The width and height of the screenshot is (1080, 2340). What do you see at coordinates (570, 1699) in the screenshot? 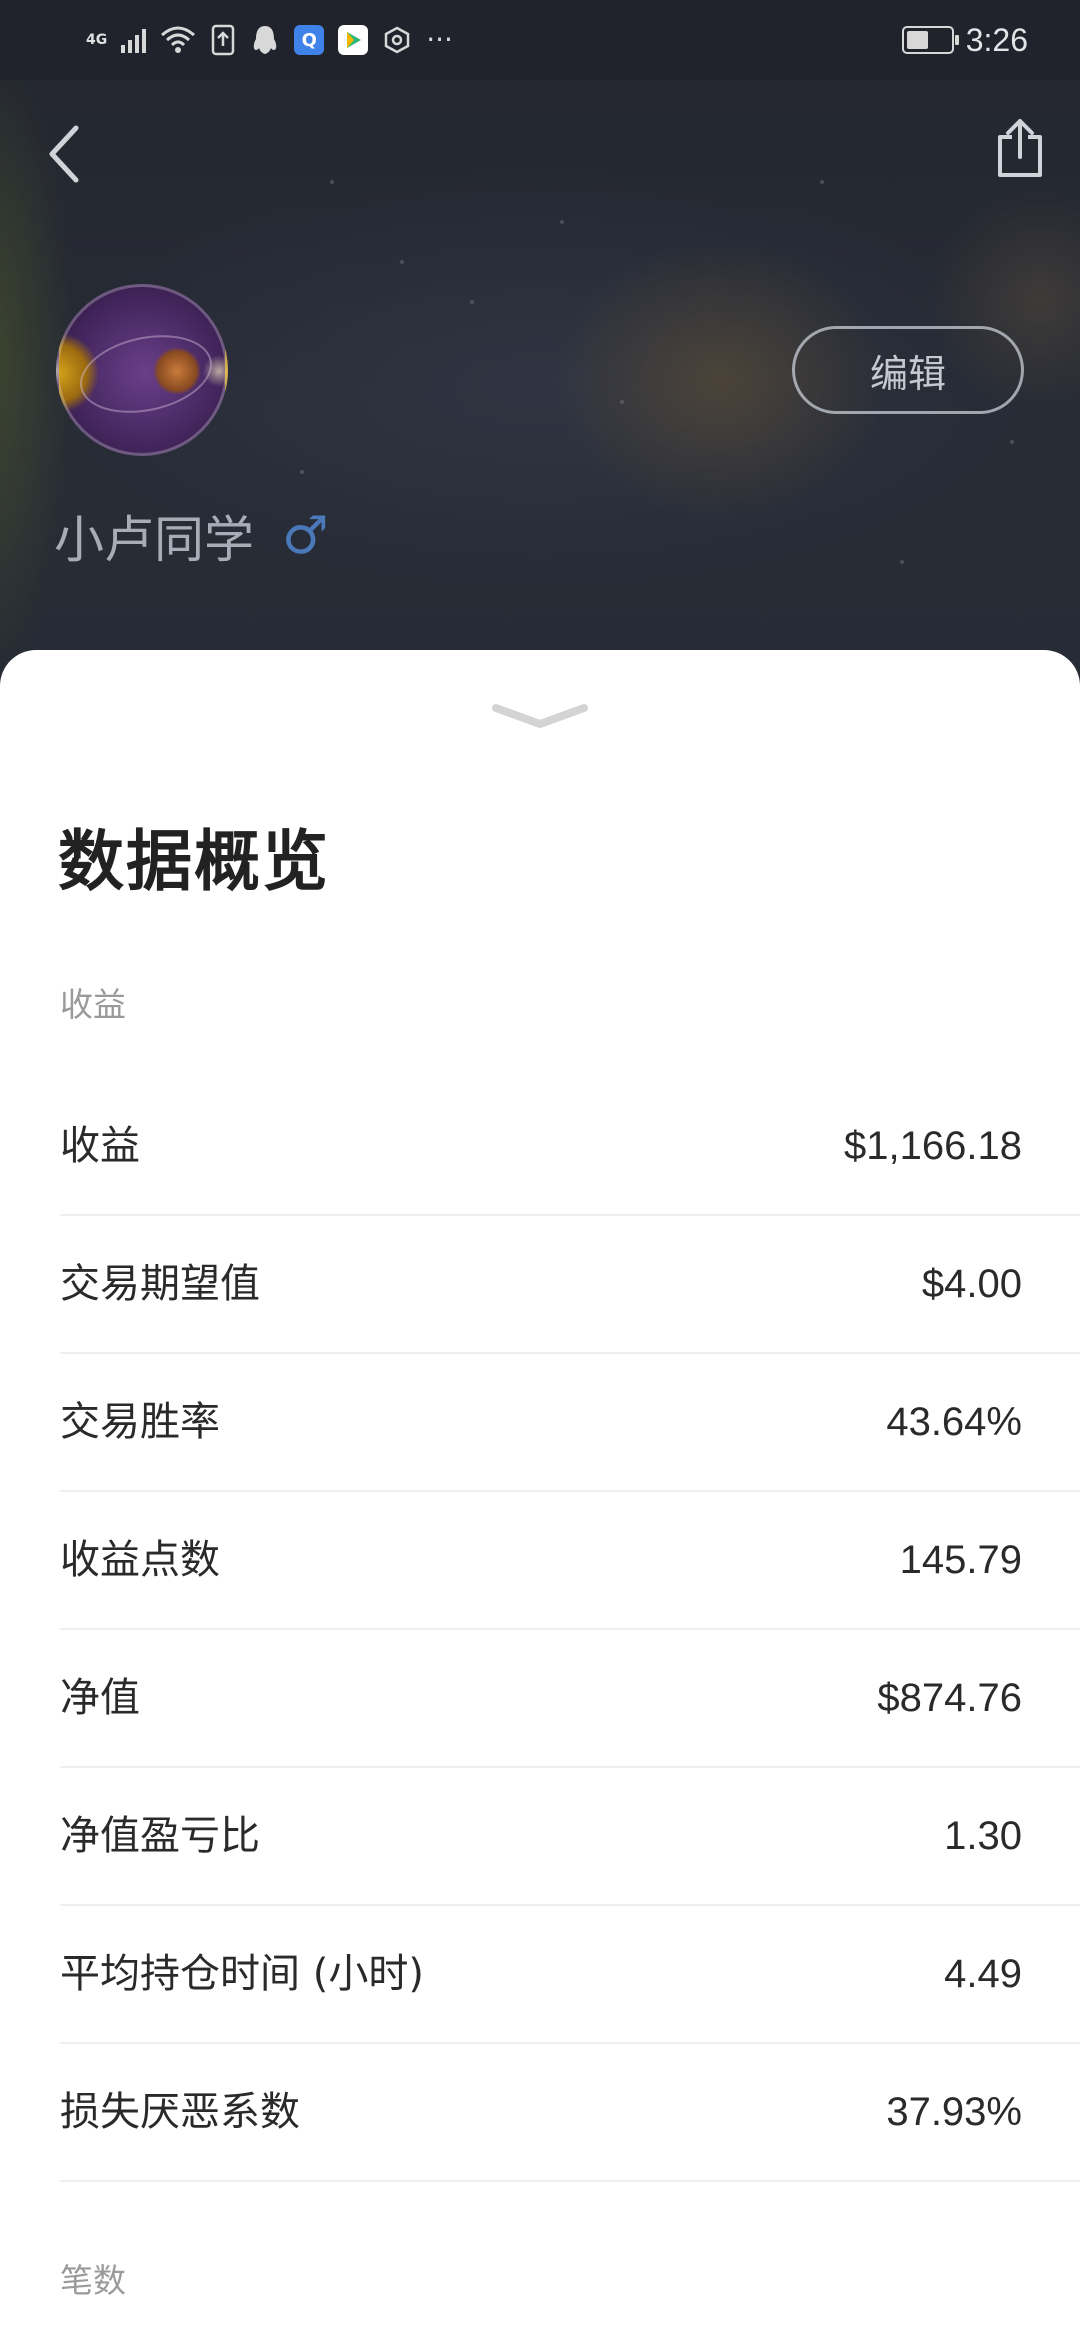
I see `stat-row-net-value: 净值 $874.76` at bounding box center [570, 1699].